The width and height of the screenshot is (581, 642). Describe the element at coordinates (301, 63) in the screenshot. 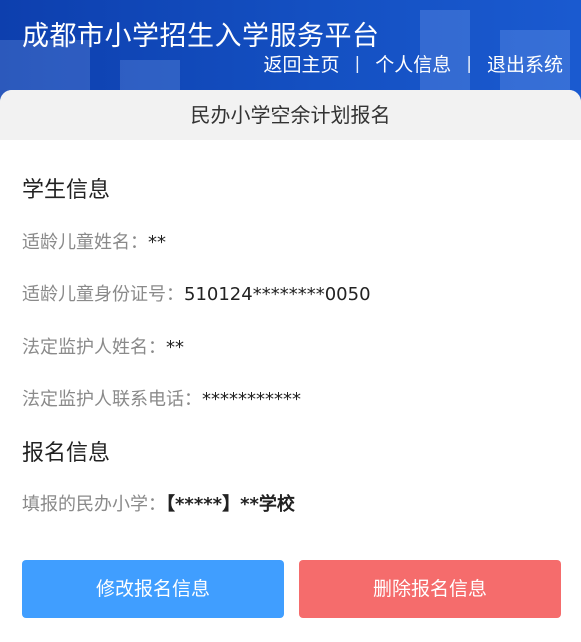

I see `nav-home-link: 返回主页` at that location.